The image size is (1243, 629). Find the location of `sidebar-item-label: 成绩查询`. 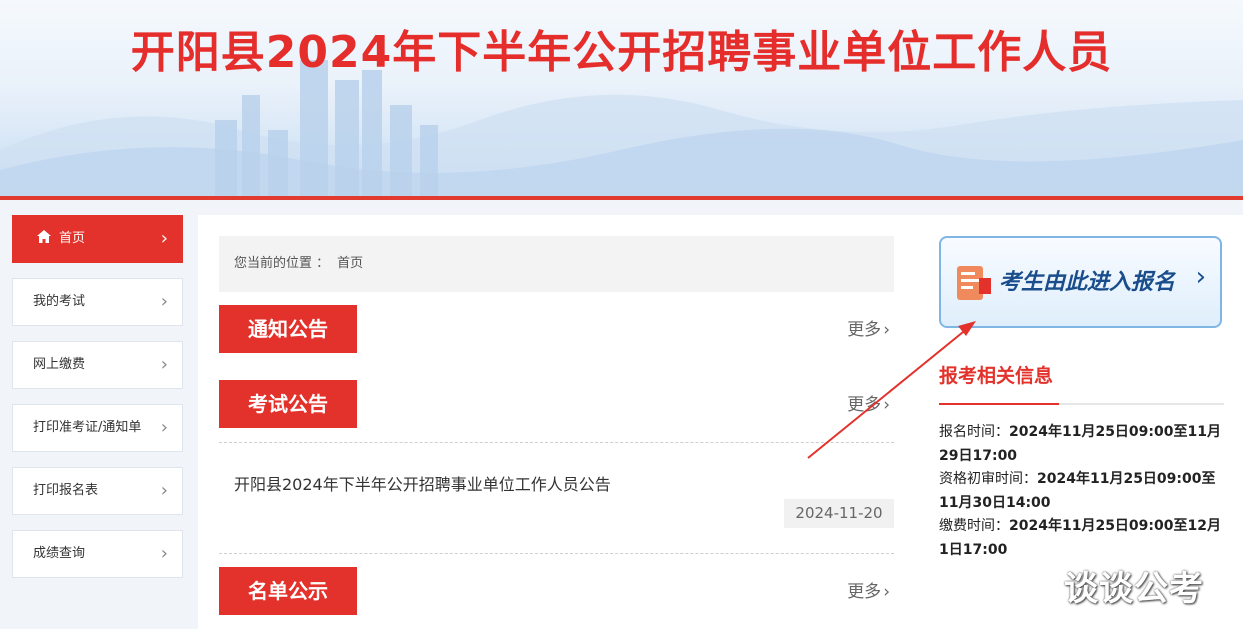

sidebar-item-label: 成绩查询 is located at coordinates (59, 553).